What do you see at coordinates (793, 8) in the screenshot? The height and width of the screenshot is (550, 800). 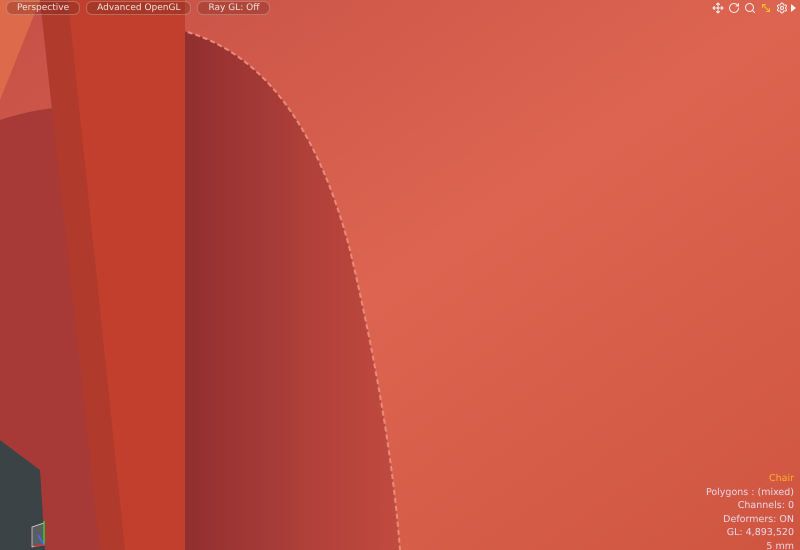 I see `caret-icon` at bounding box center [793, 8].